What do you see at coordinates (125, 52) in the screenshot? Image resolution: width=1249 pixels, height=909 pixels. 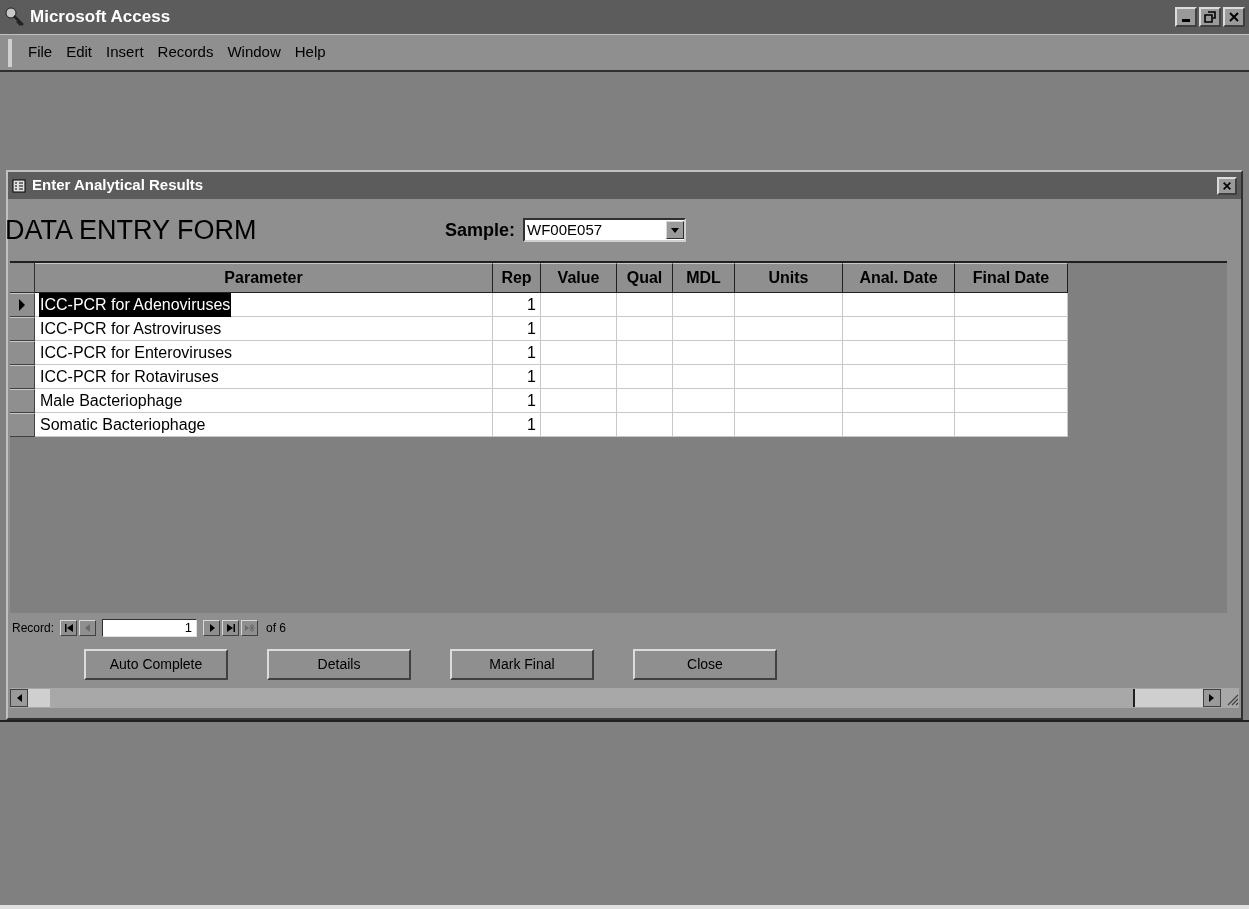 I see `menu-item: Insert` at bounding box center [125, 52].